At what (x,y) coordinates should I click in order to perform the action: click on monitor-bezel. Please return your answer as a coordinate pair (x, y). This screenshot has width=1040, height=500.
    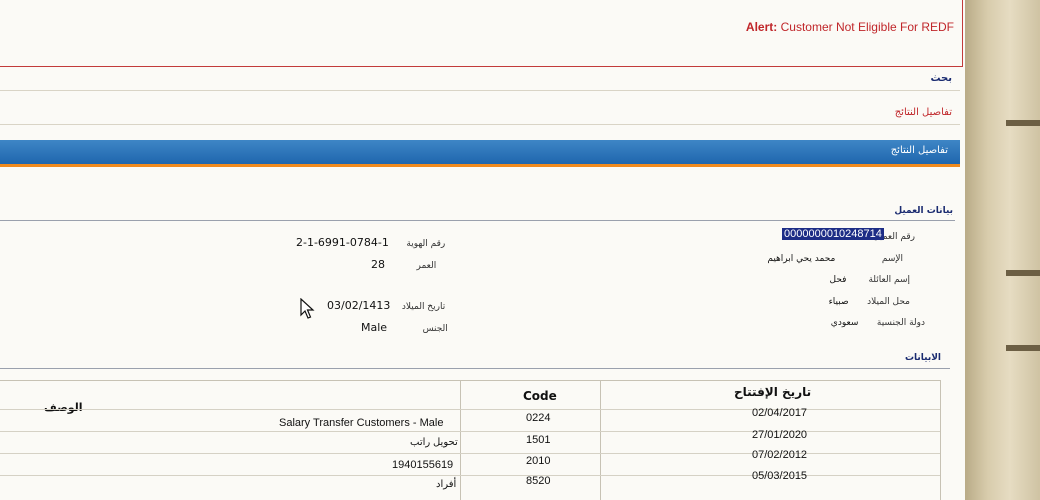
    Looking at the image, I should click on (1002, 250).